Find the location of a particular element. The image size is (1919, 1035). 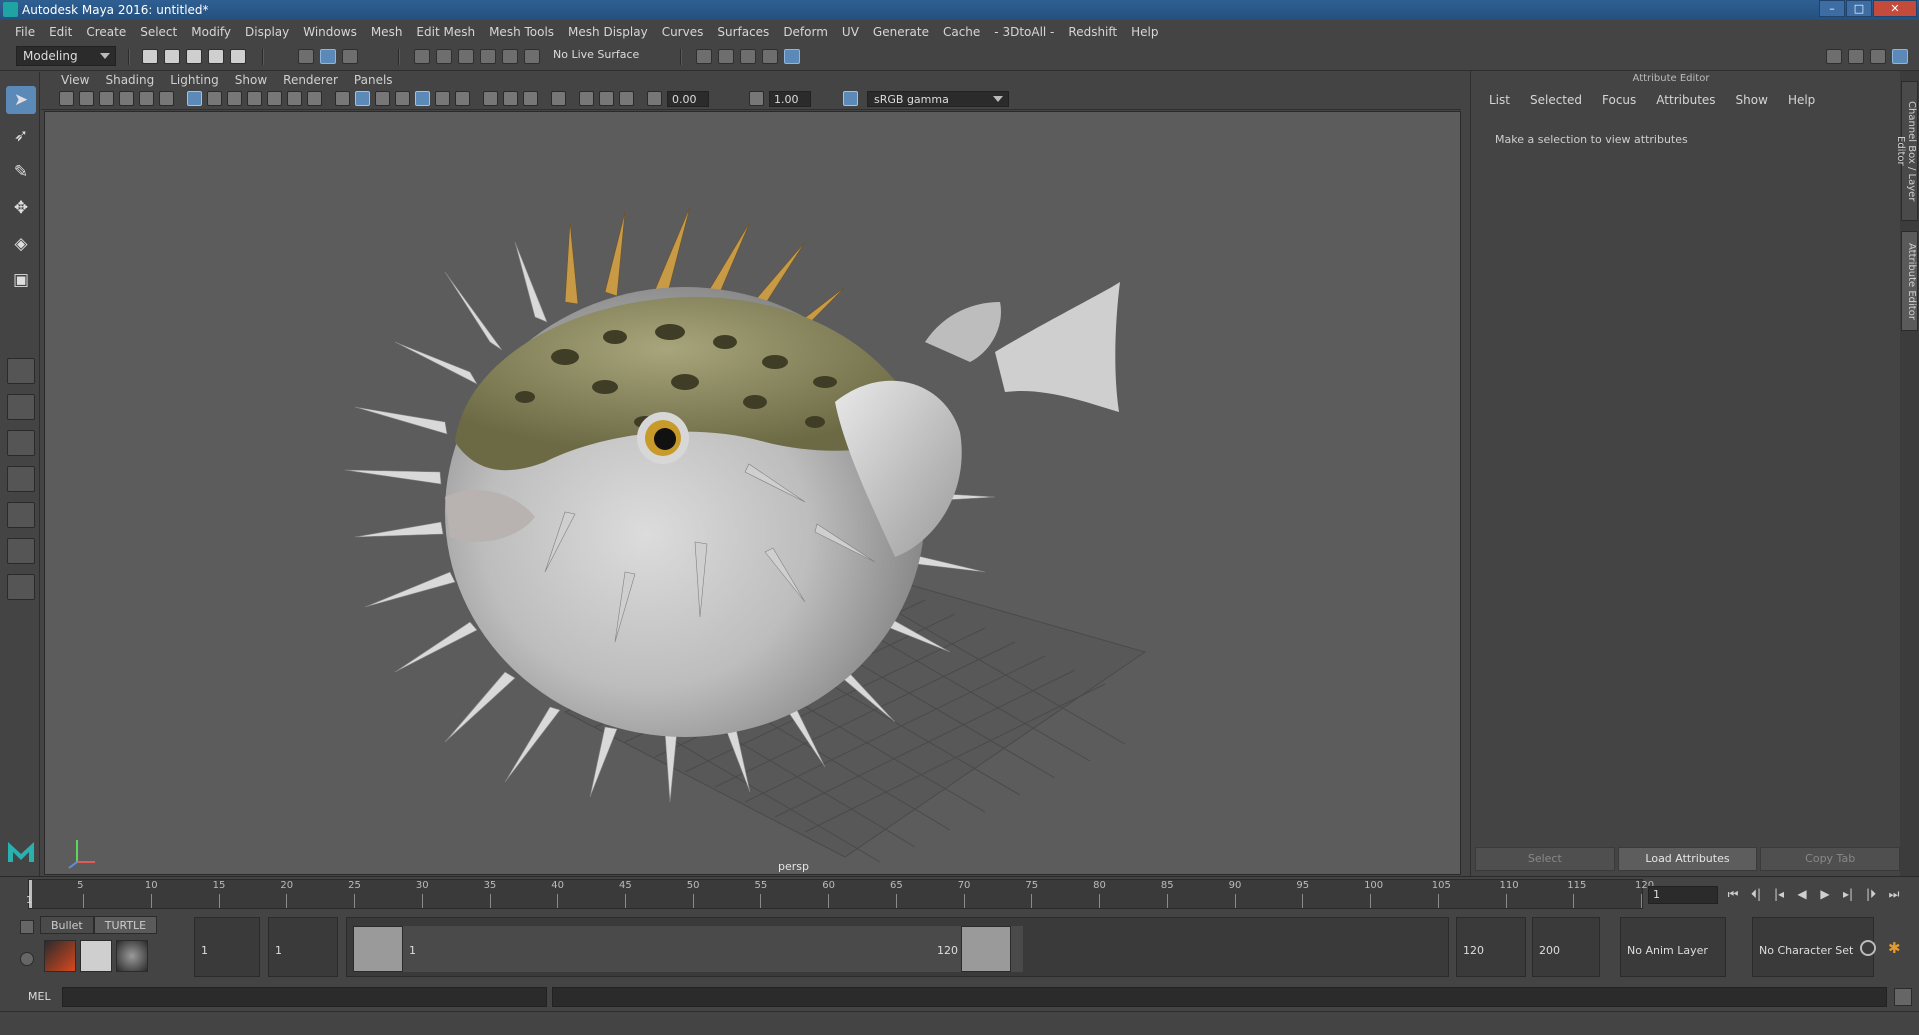

new-scene-icon is located at coordinates (150, 56).